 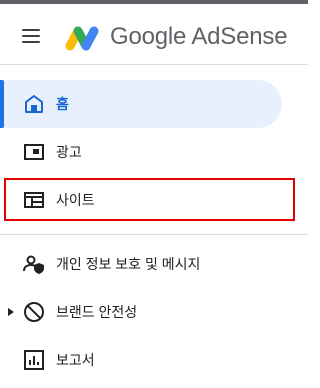 What do you see at coordinates (34, 312) in the screenshot?
I see `brand-safety-icon` at bounding box center [34, 312].